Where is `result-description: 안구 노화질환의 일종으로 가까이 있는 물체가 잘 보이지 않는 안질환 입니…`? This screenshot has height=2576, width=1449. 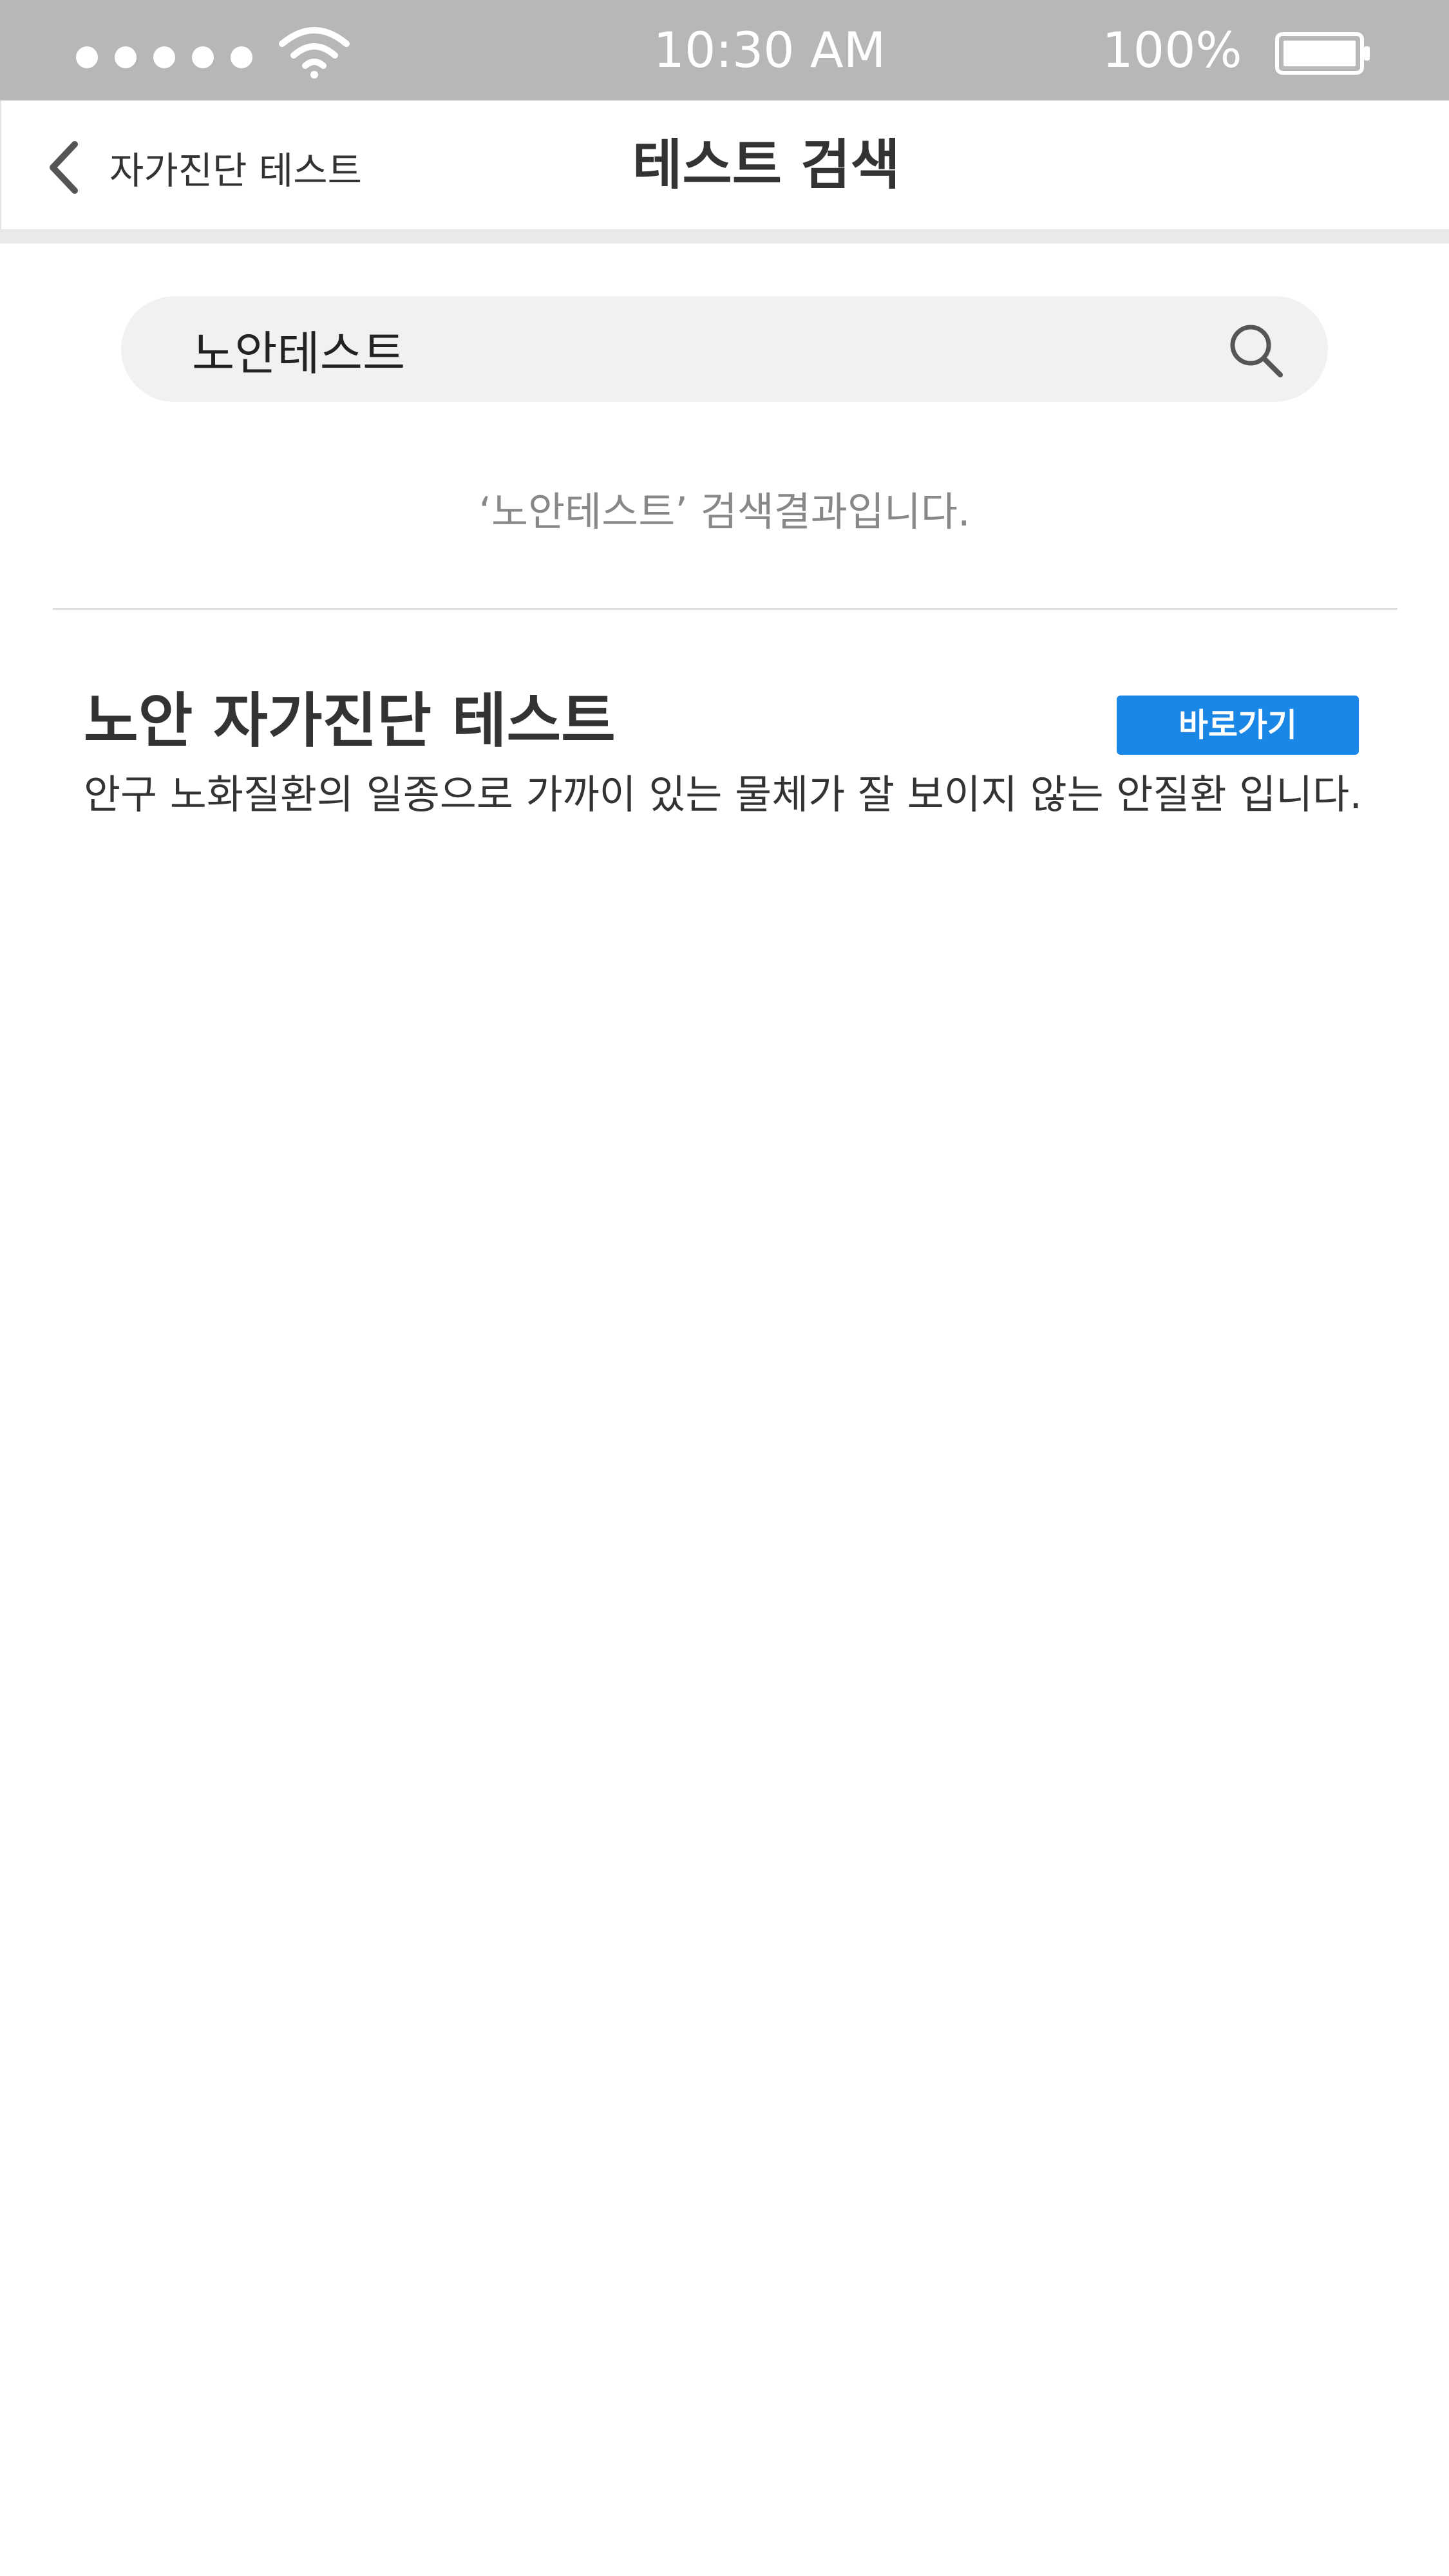
result-description: 안구 노화질환의 일종으로 가까이 있는 물체가 잘 보이지 않는 안질환 입니… is located at coordinates (723, 794).